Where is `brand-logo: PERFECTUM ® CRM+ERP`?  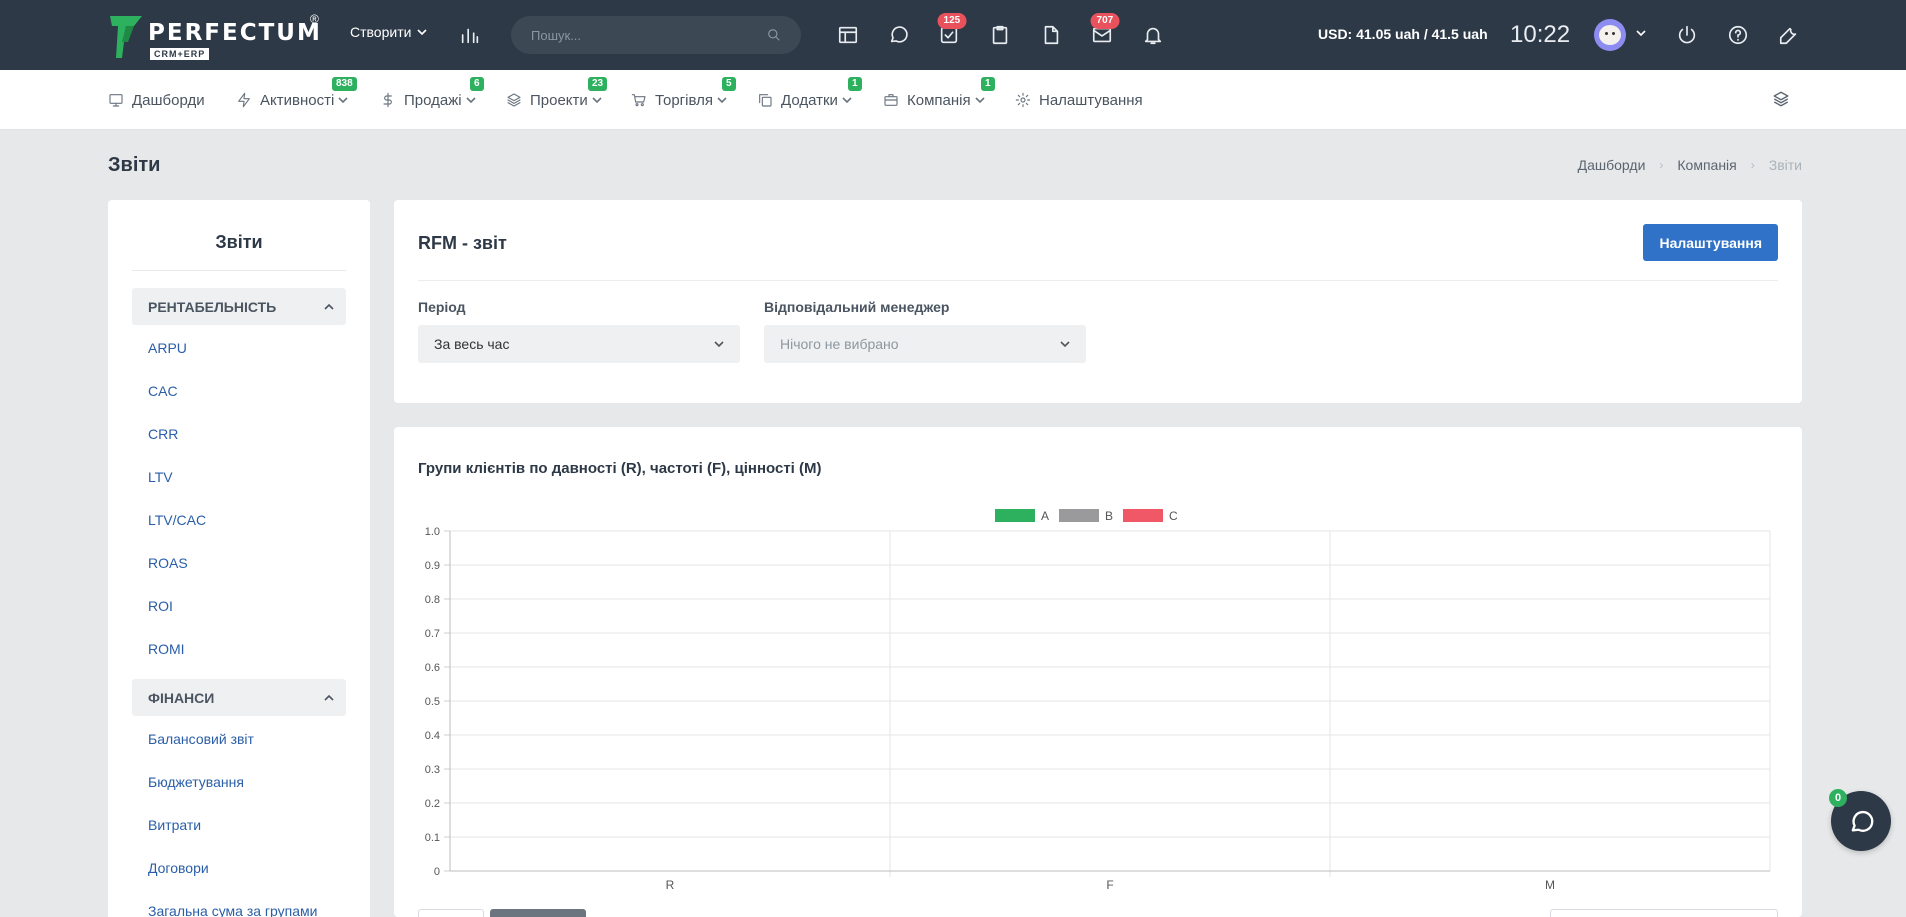 brand-logo: PERFECTUM ® CRM+ERP is located at coordinates (216, 36).